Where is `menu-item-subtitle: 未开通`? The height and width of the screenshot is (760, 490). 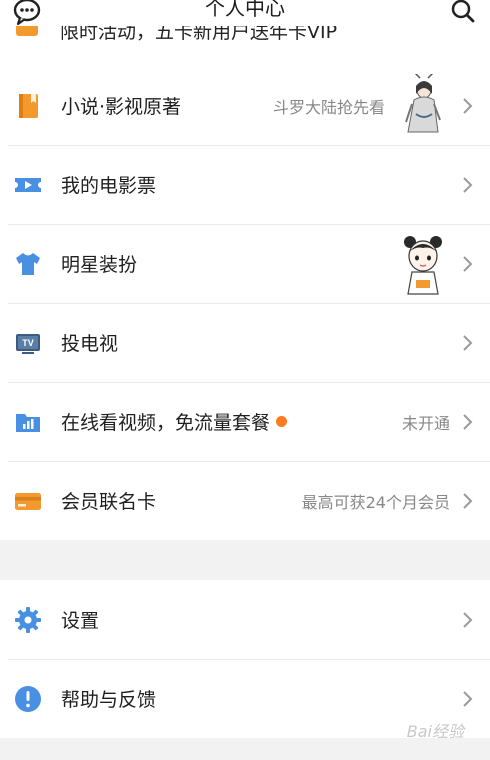 menu-item-subtitle: 未开通 is located at coordinates (425, 423).